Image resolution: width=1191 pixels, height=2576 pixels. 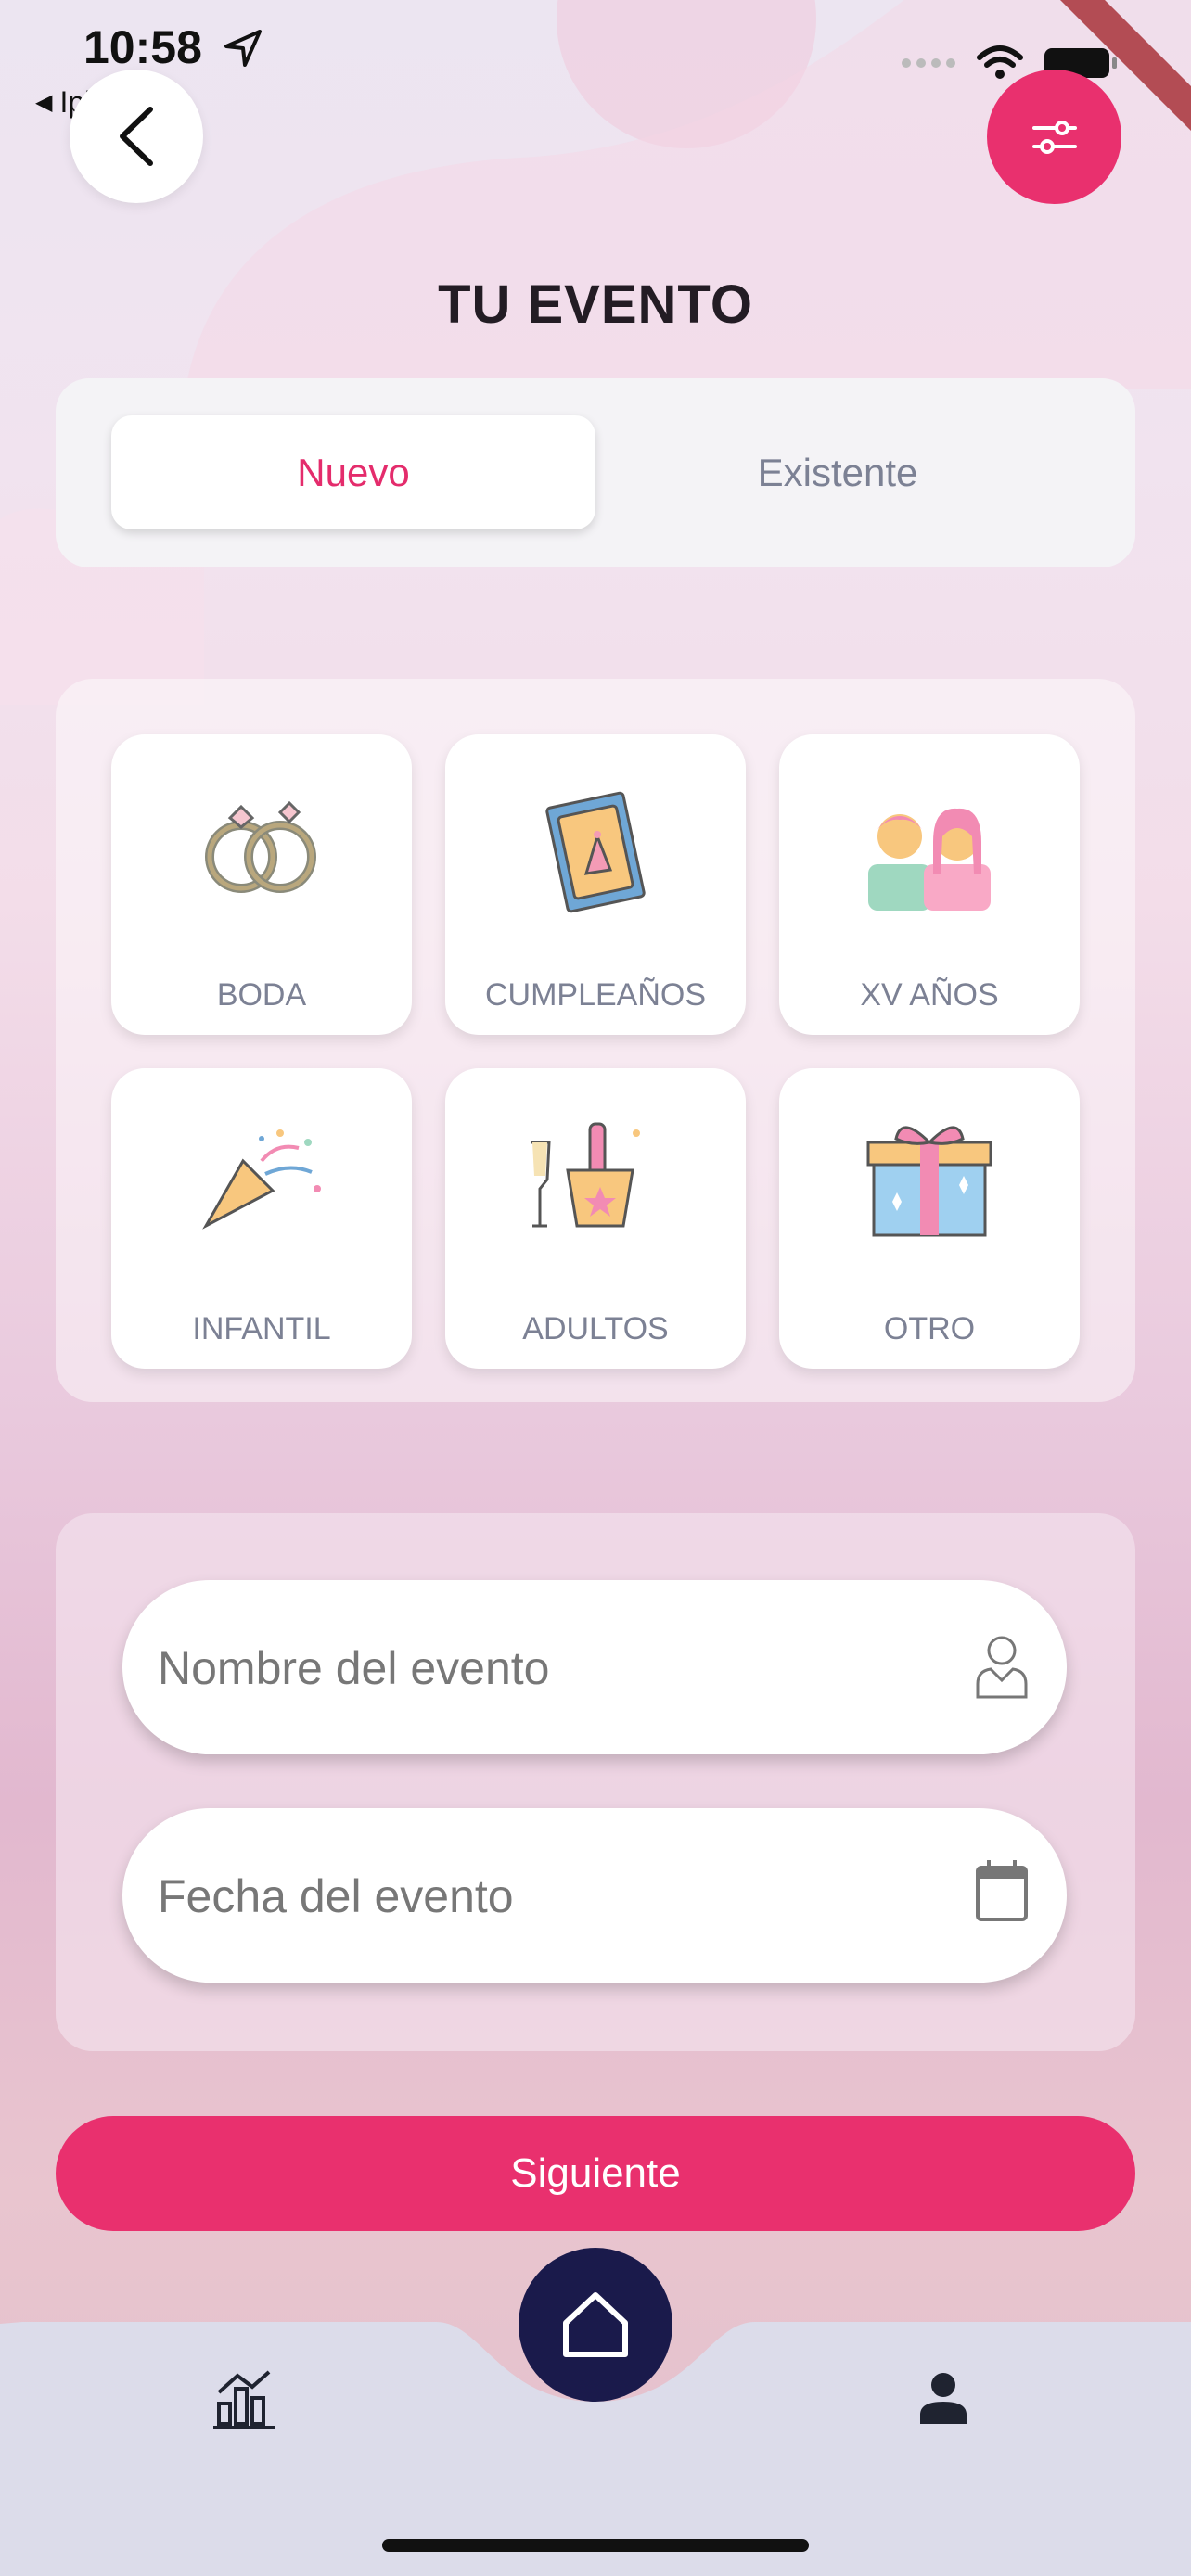 I want to click on event-mode-segment: Nuevo Existente, so click(x=595, y=472).